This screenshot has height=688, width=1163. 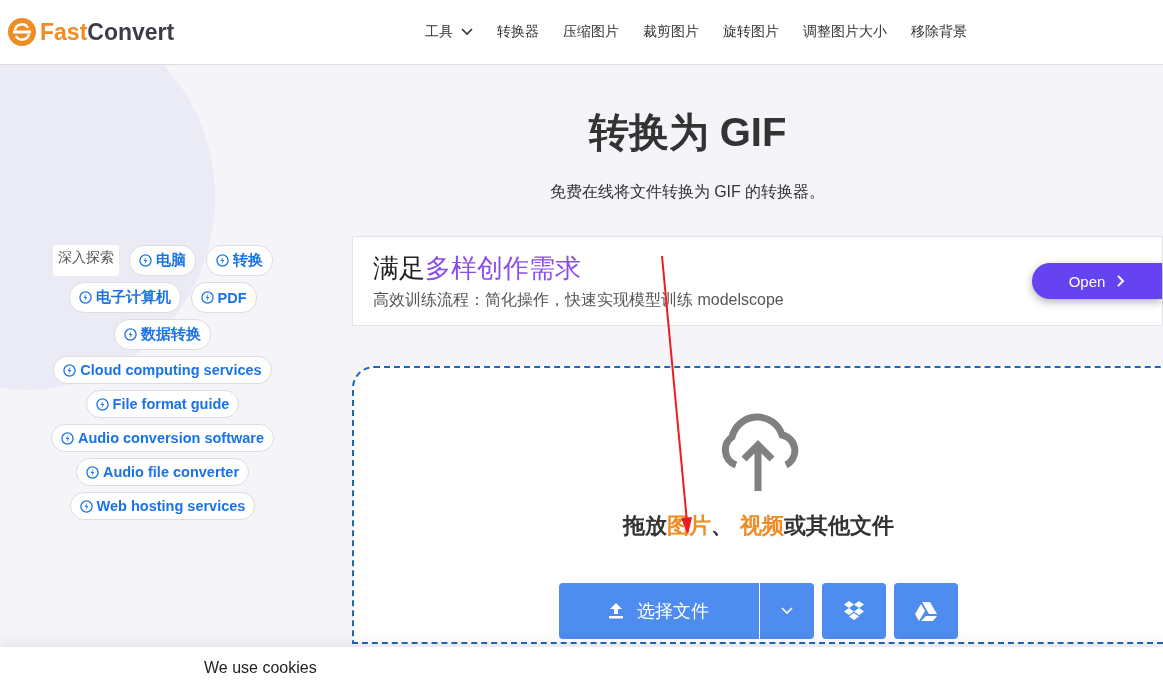 What do you see at coordinates (449, 32) in the screenshot?
I see `nav-link: 工具` at bounding box center [449, 32].